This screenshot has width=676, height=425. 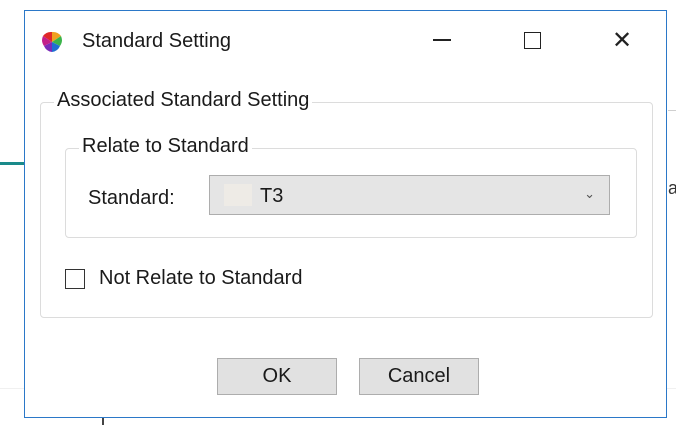 I want to click on standard-label: Standard:, so click(x=131, y=198).